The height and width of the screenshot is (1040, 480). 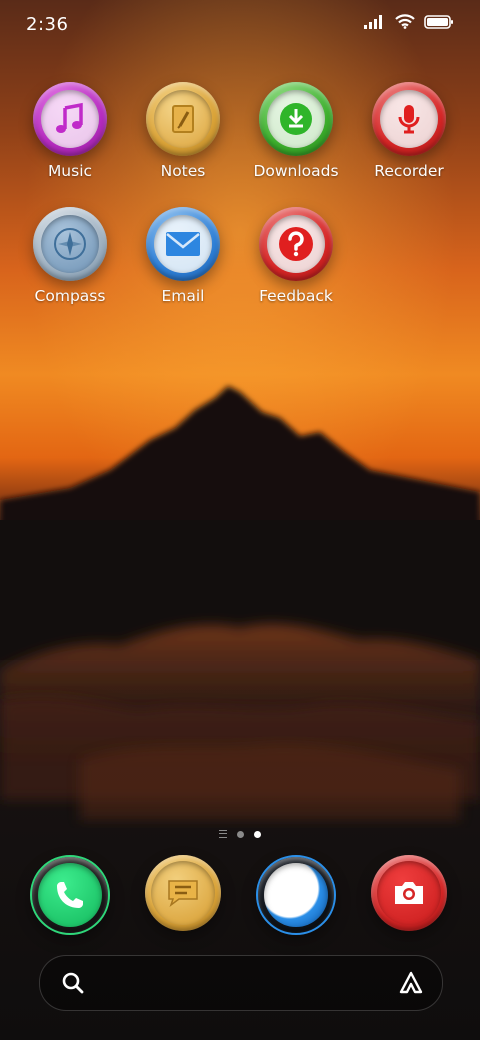 I want to click on page-dot, so click(x=240, y=834).